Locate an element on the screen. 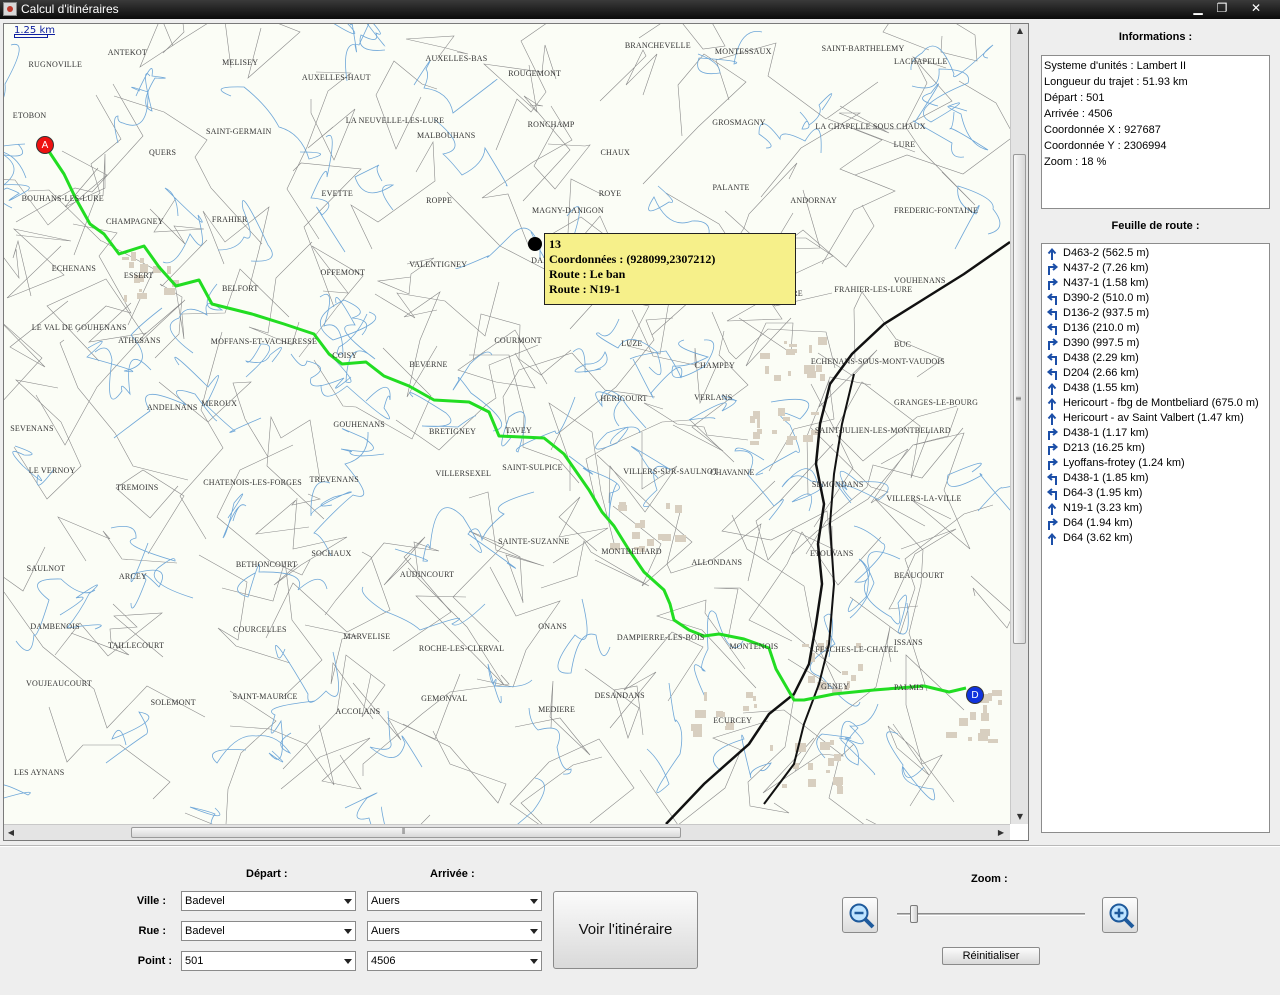 The width and height of the screenshot is (1280, 995). roadmap-item: N437-1 (1.58 km) is located at coordinates (1155, 283).